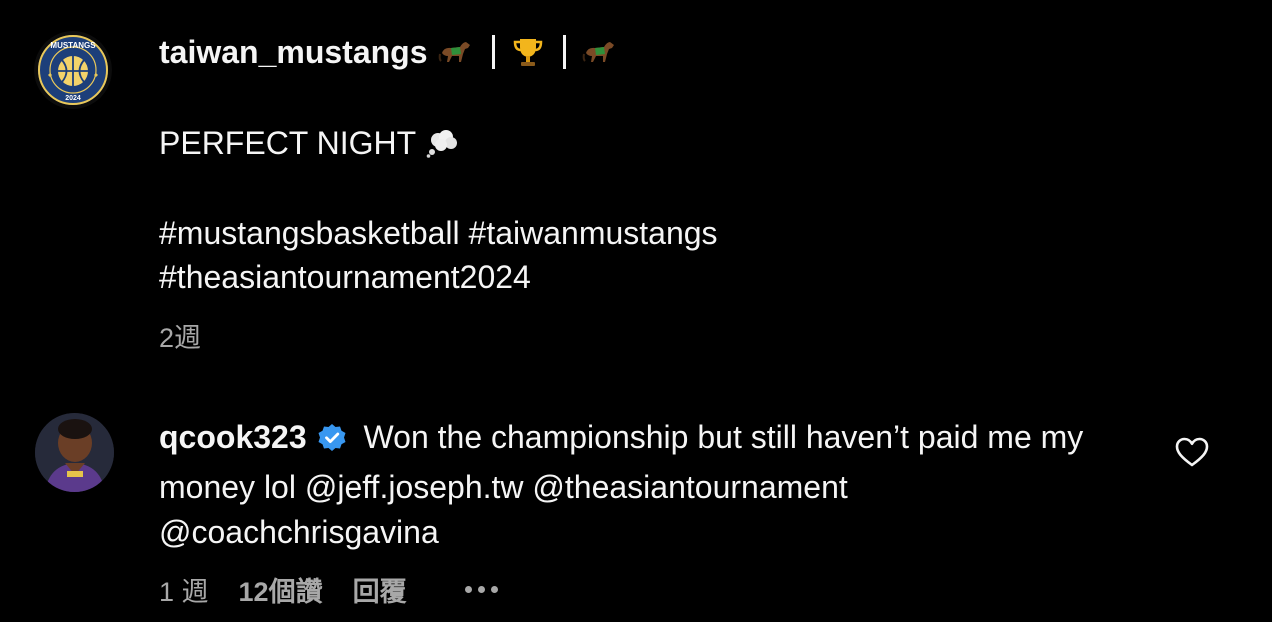 This screenshot has height=622, width=1272. I want to click on caption-text: PERFECT NIGHT, so click(288, 142).